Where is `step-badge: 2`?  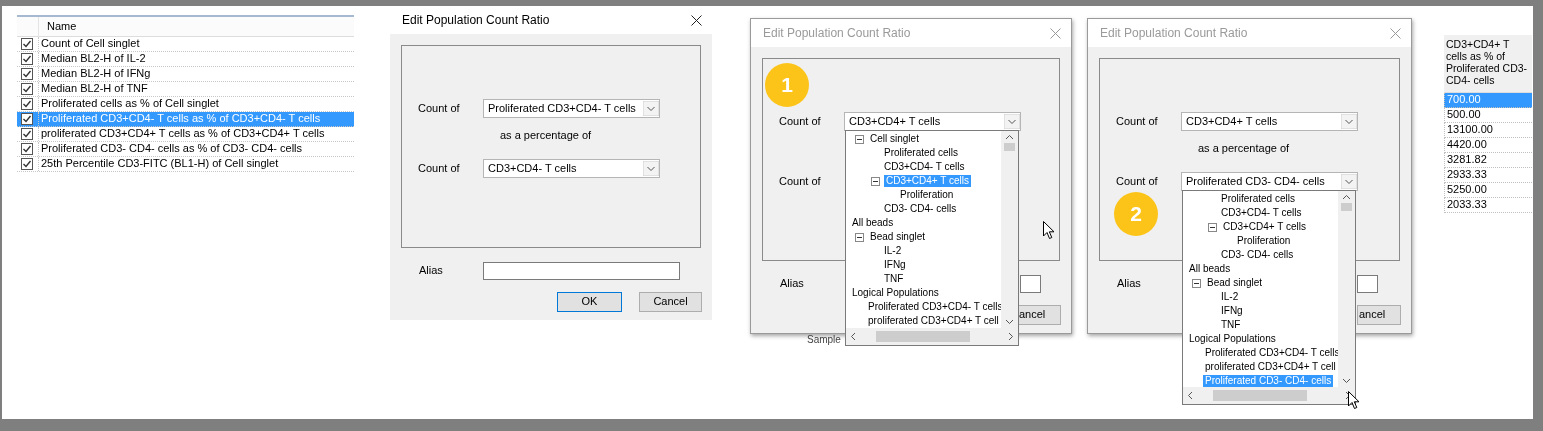 step-badge: 2 is located at coordinates (1136, 214).